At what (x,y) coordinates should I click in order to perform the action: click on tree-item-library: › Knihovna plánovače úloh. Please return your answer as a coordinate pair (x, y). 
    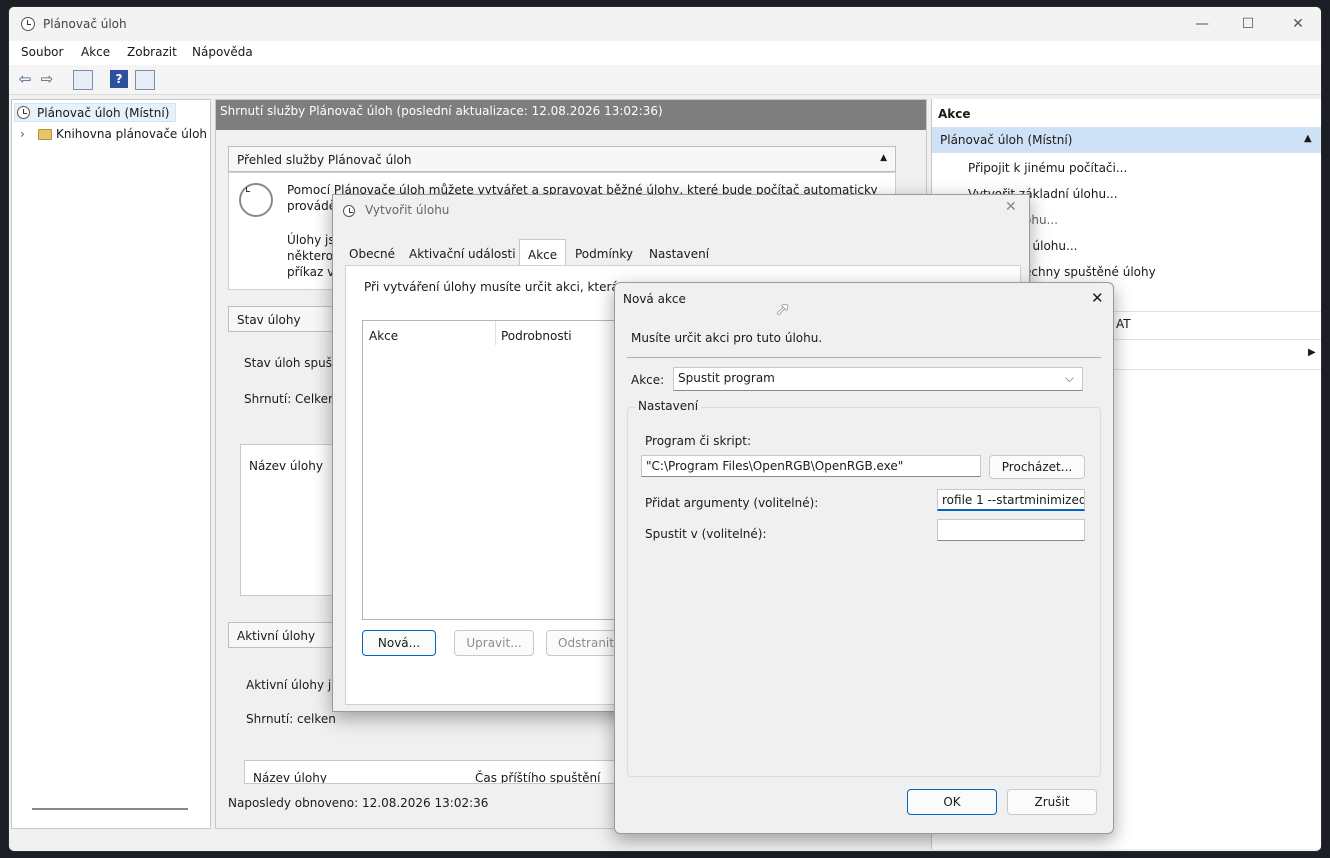
    Looking at the image, I should click on (116, 135).